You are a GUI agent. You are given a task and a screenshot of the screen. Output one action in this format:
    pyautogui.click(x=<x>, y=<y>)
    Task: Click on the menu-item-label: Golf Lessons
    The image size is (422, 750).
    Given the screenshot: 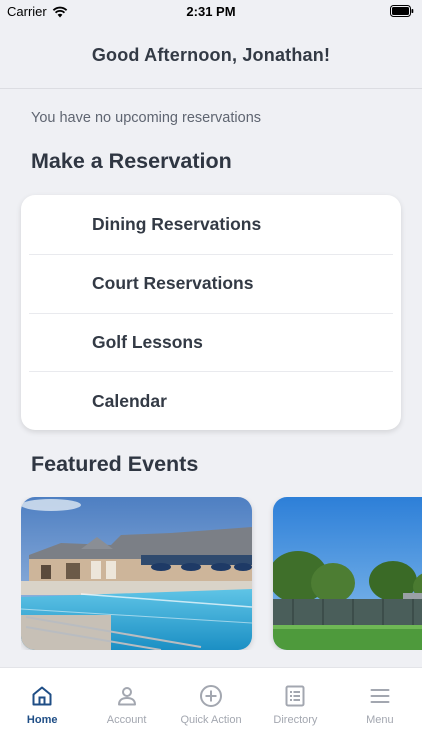 What is the action you would take?
    pyautogui.click(x=147, y=341)
    